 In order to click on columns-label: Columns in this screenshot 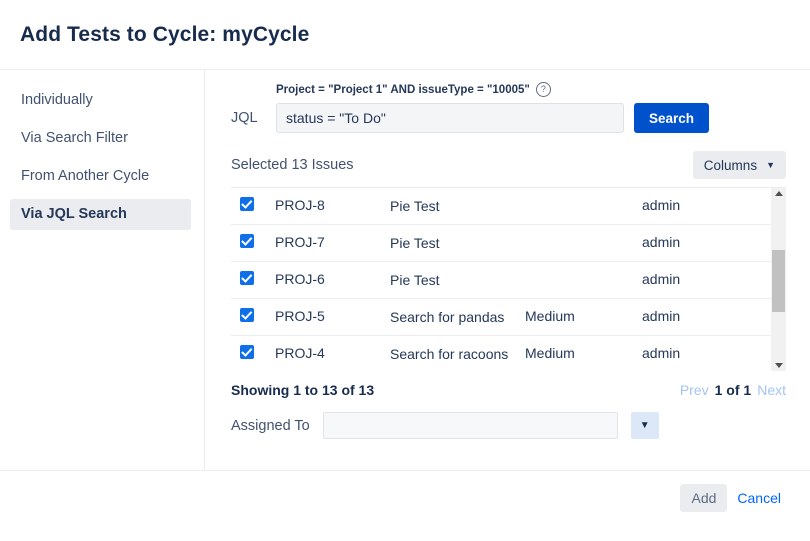, I will do `click(730, 165)`.